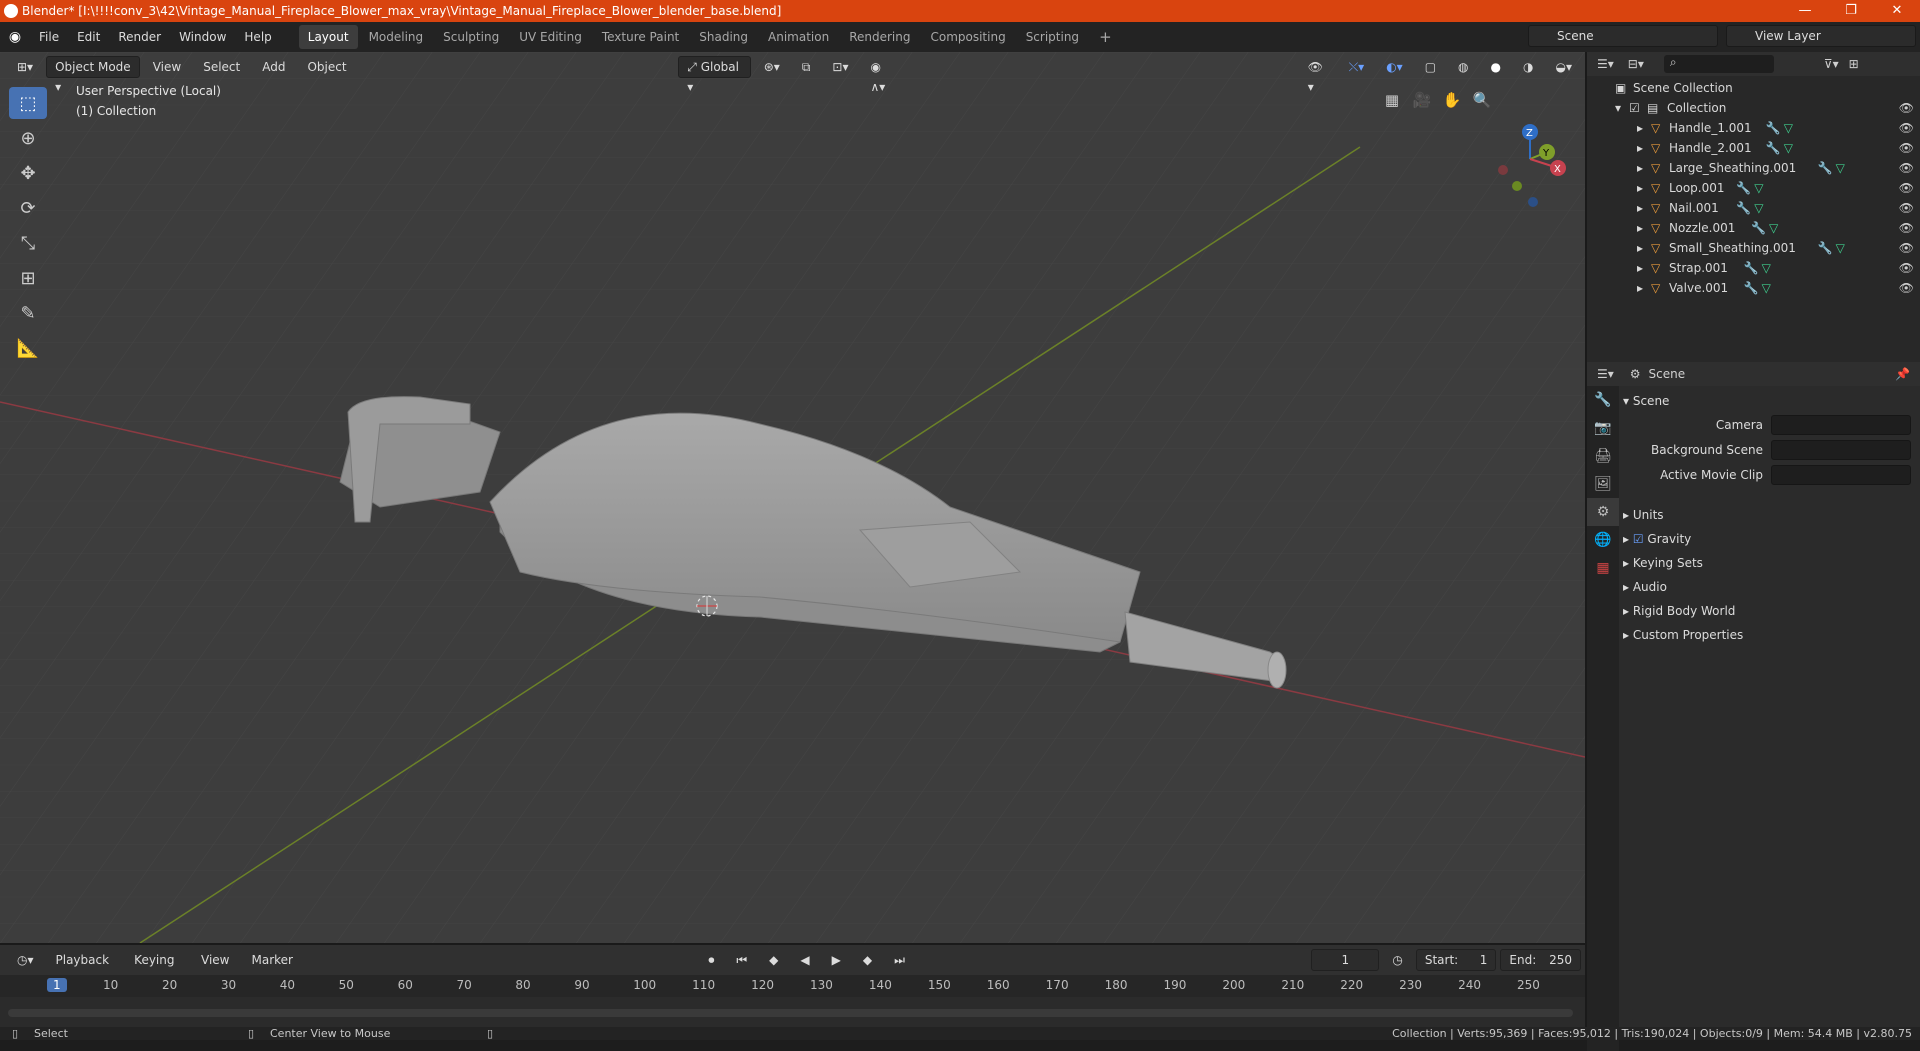  What do you see at coordinates (806, 67) in the screenshot?
I see `snap-icon: ⧉` at bounding box center [806, 67].